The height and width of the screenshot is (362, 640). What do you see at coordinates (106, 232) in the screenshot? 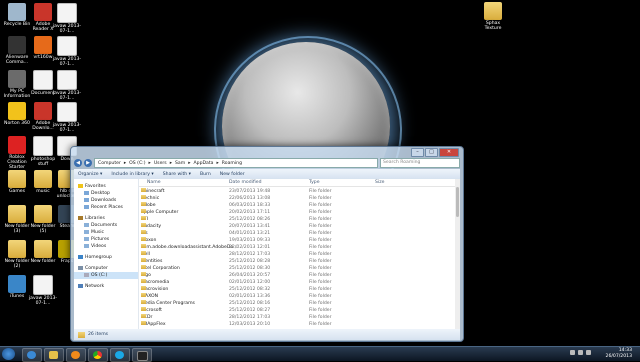
I see `nav-item-library: Music` at bounding box center [106, 232].